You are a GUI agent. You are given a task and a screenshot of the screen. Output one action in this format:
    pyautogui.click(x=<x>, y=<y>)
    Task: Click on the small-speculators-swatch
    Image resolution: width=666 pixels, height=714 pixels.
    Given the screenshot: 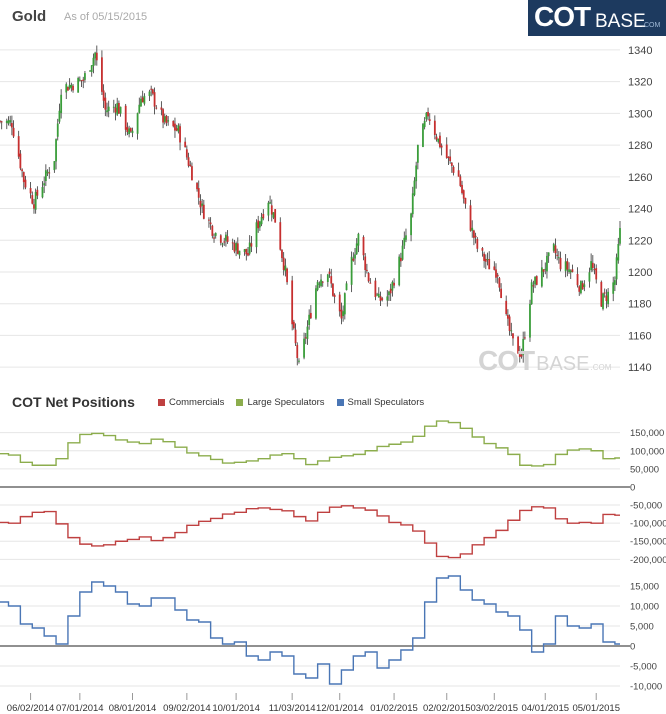 What is the action you would take?
    pyautogui.click(x=340, y=402)
    